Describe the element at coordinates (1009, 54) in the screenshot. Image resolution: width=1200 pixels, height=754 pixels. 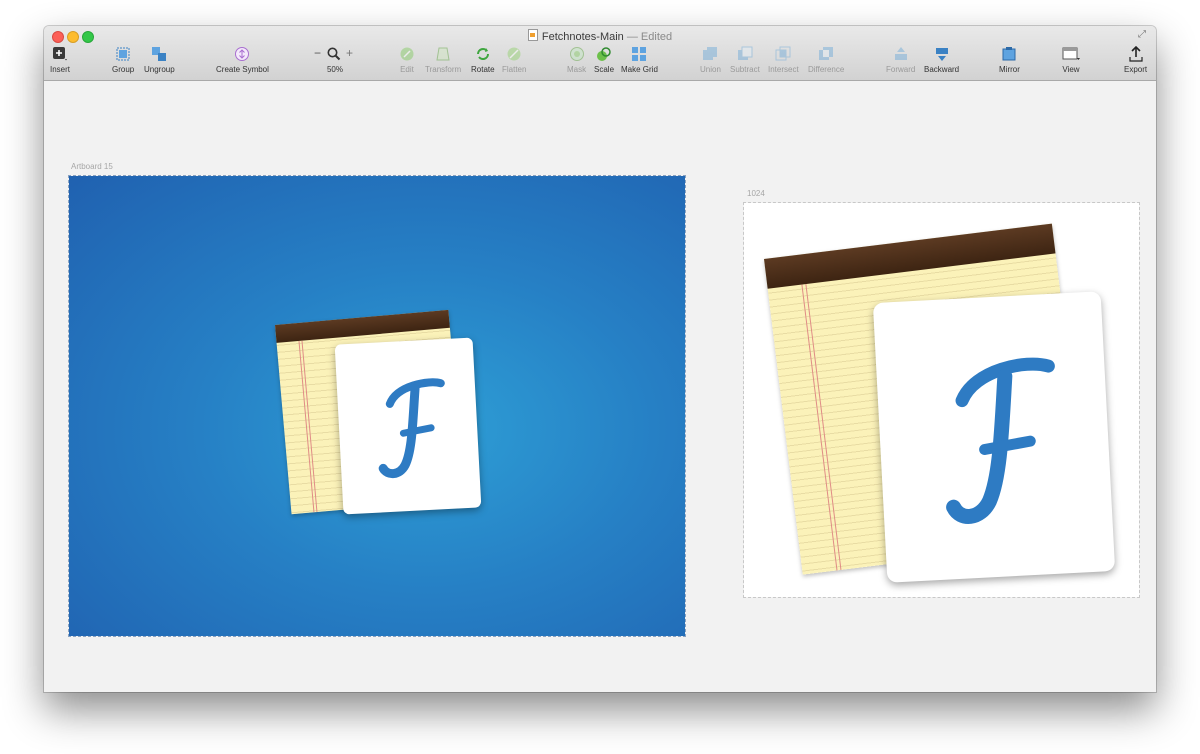
I see `mirror-icon` at that location.